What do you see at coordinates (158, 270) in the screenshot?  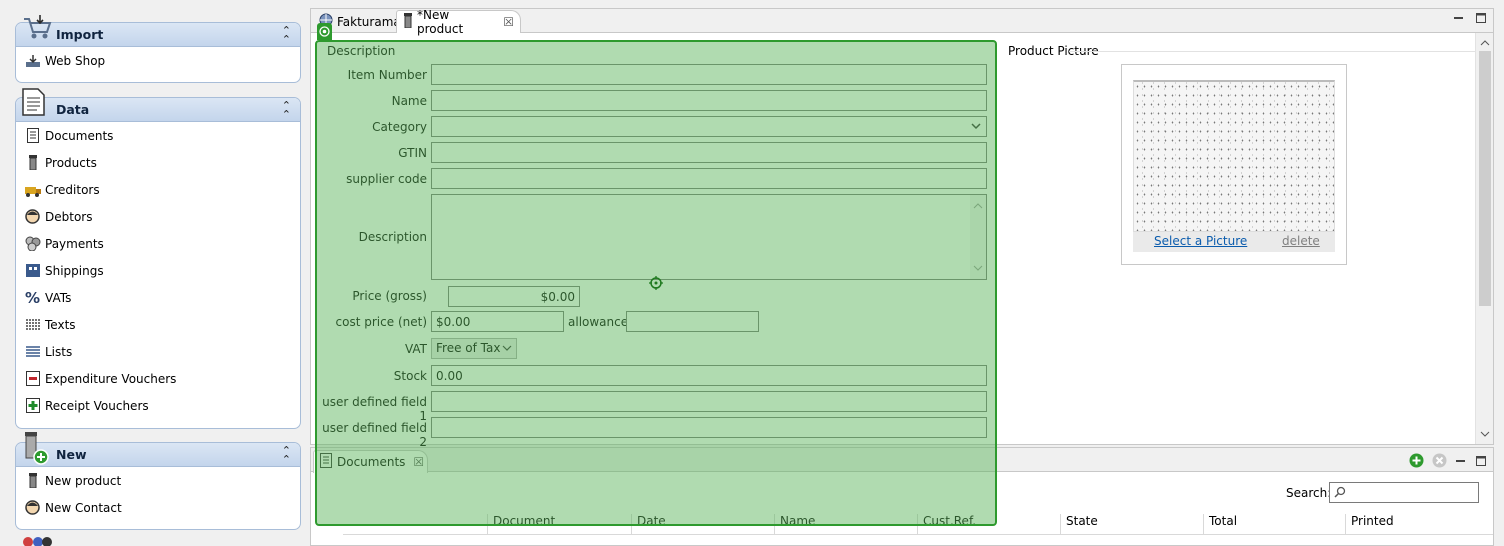 I see `sidebar-item-shippings: Shippings` at bounding box center [158, 270].